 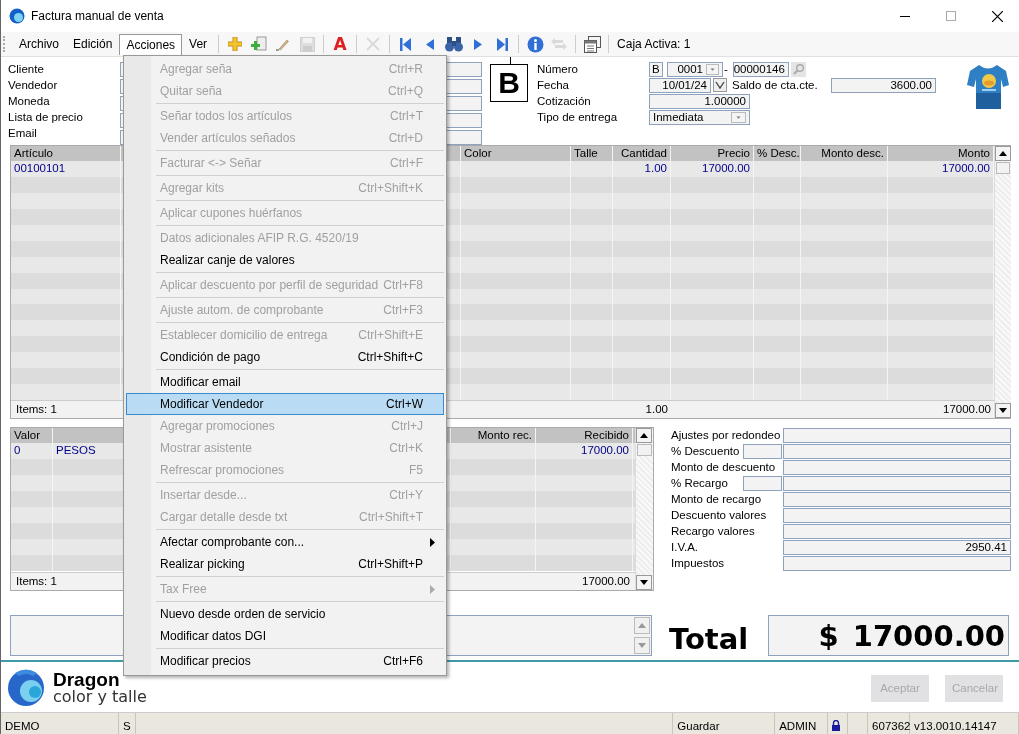 I want to click on table-cell: 1.00, so click(x=642, y=169).